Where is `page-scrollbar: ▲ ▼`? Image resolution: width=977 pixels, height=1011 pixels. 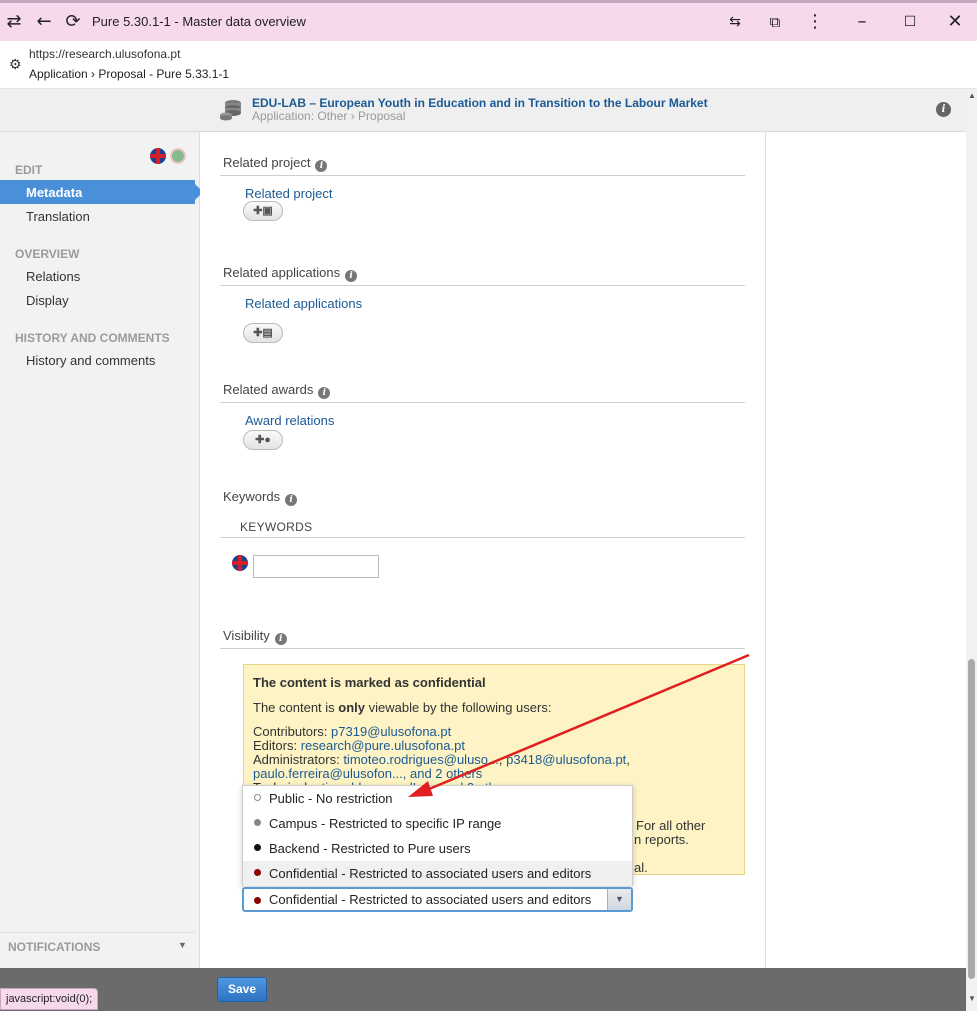 page-scrollbar: ▲ ▼ is located at coordinates (971, 550).